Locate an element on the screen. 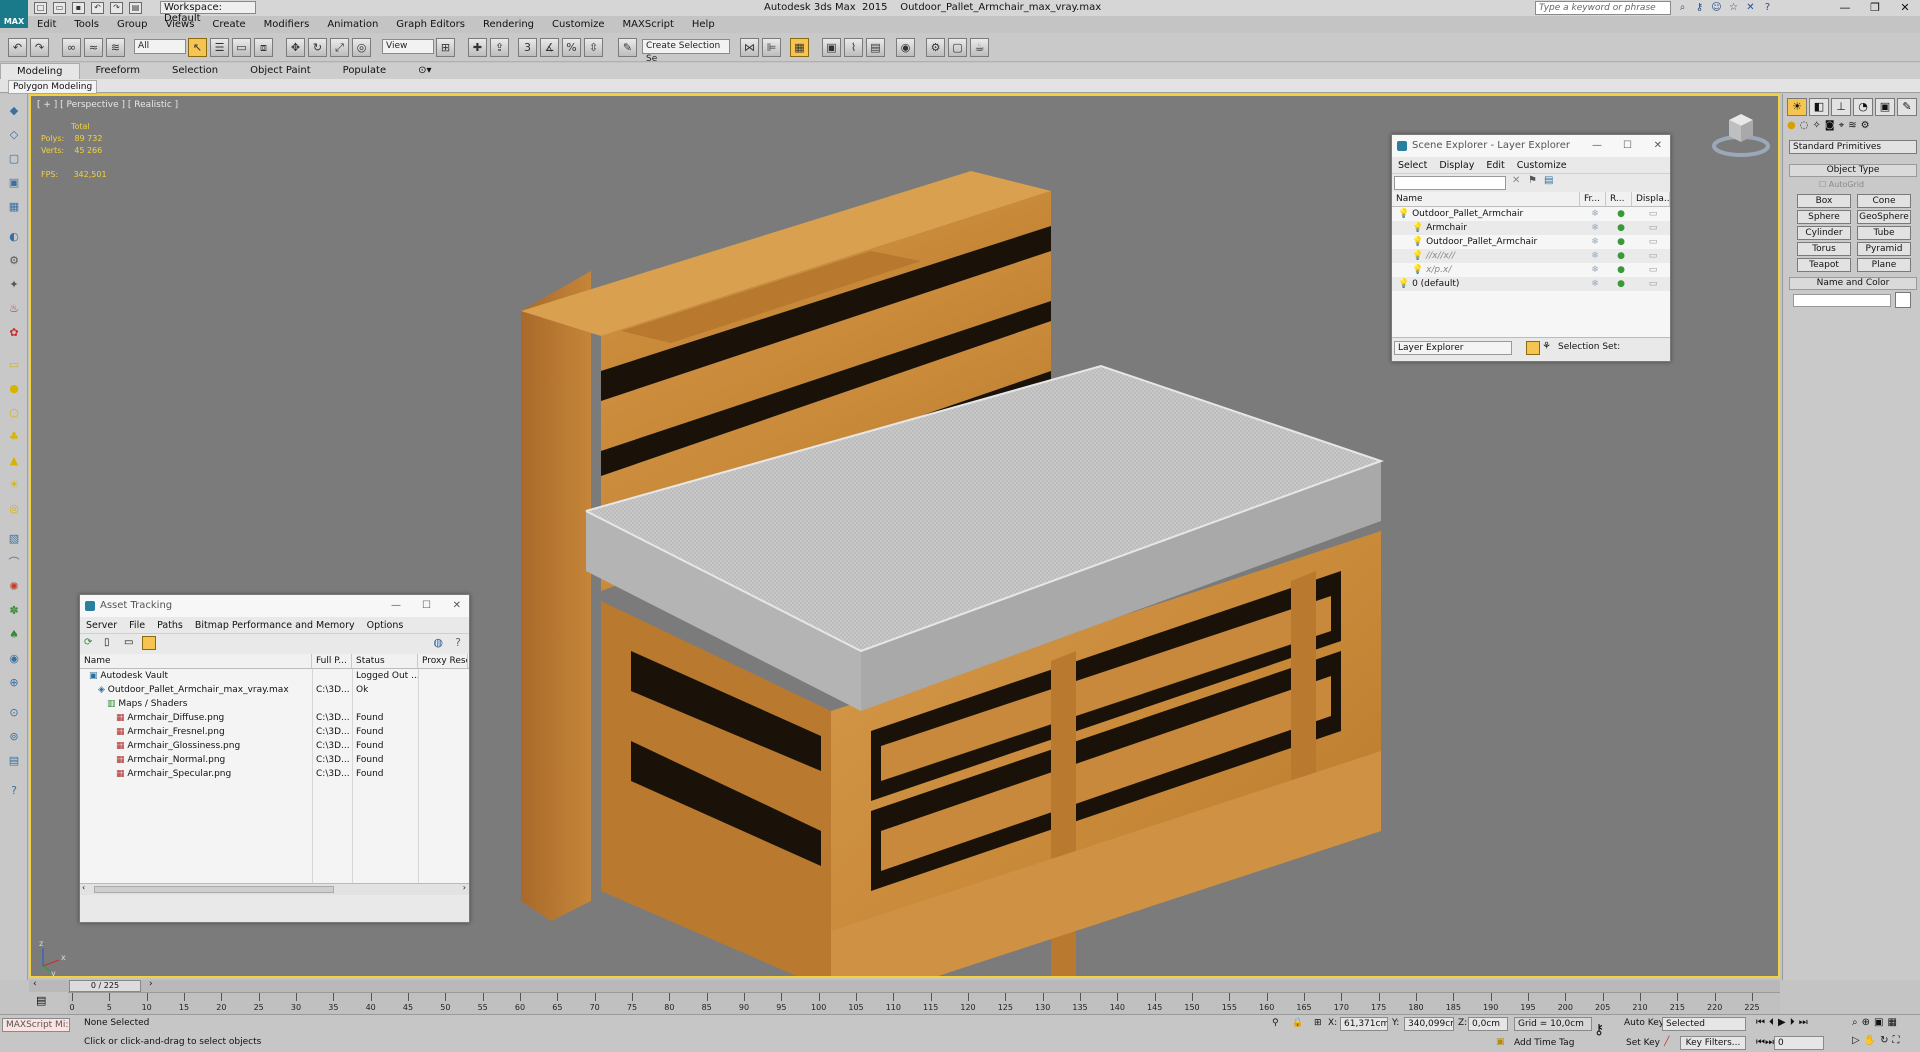 The width and height of the screenshot is (1920, 1052). wrench-icon: ✦ is located at coordinates (14, 284).